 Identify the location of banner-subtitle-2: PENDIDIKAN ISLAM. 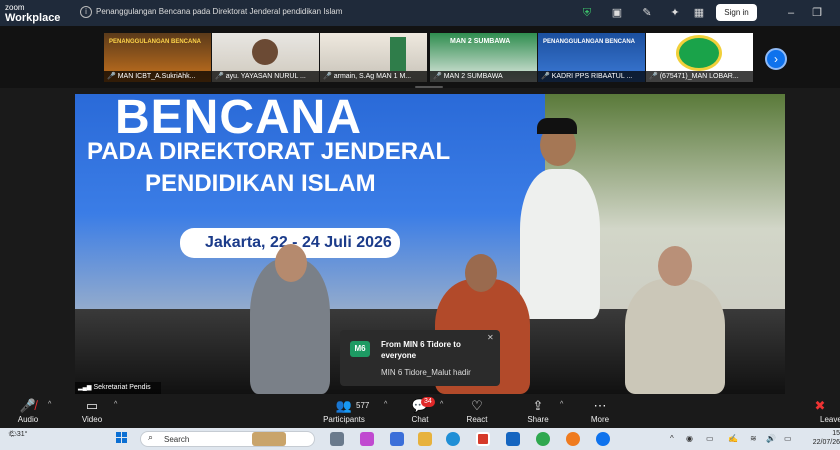
(260, 183).